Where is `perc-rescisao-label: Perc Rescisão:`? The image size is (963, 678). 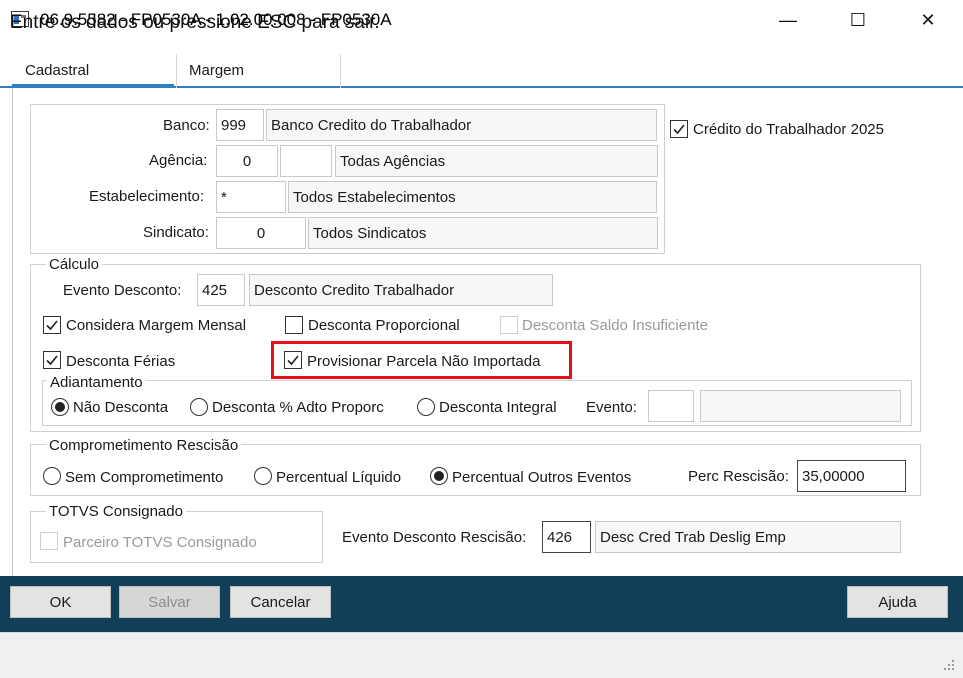 perc-rescisao-label: Perc Rescisão: is located at coordinates (738, 476).